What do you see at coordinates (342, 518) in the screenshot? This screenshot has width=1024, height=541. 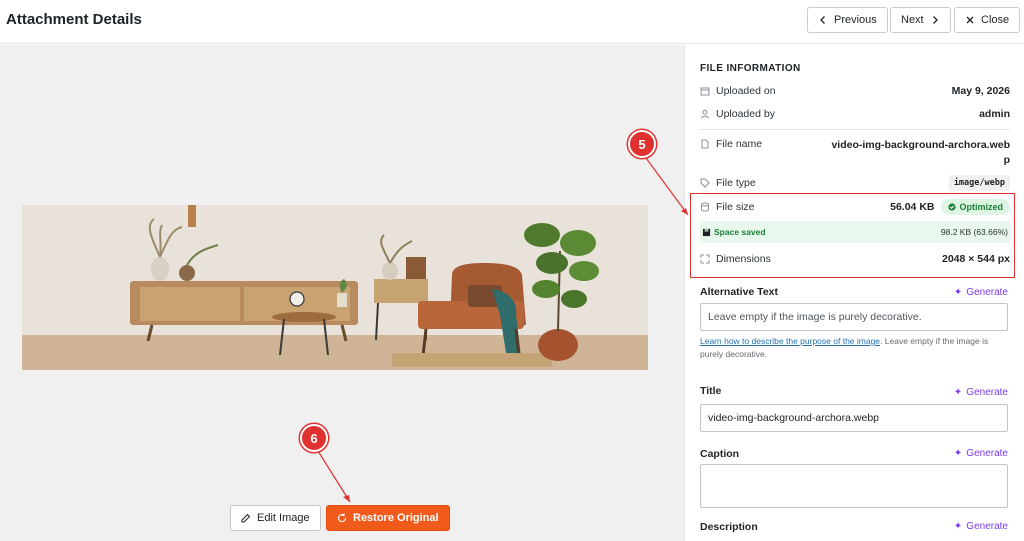 I see `refresh-icon` at bounding box center [342, 518].